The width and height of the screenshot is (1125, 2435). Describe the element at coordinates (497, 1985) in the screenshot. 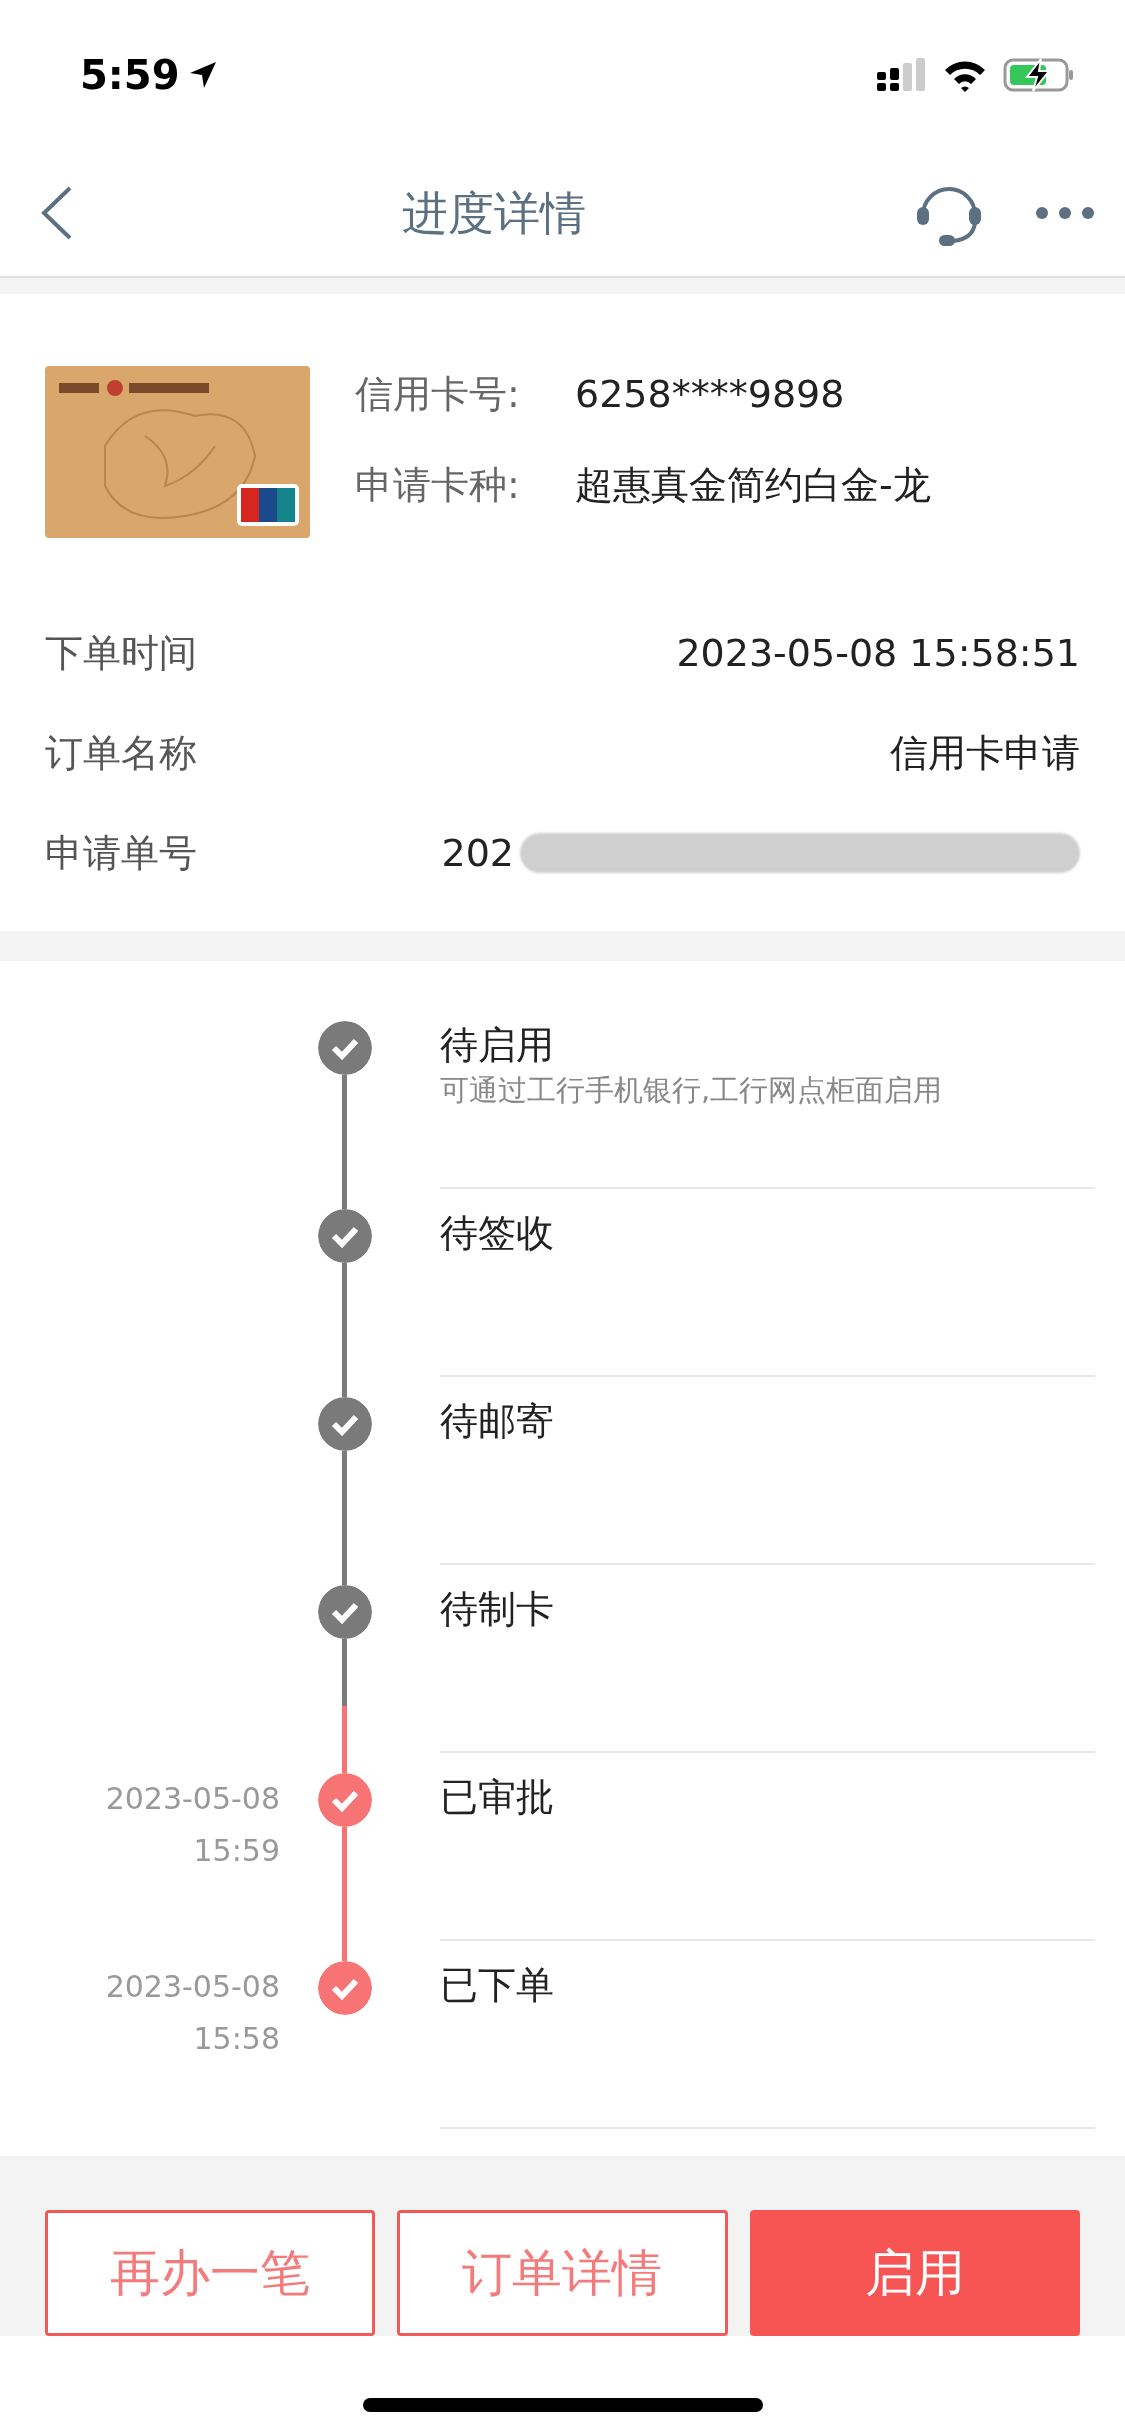

I see `step-title: 已下单` at that location.